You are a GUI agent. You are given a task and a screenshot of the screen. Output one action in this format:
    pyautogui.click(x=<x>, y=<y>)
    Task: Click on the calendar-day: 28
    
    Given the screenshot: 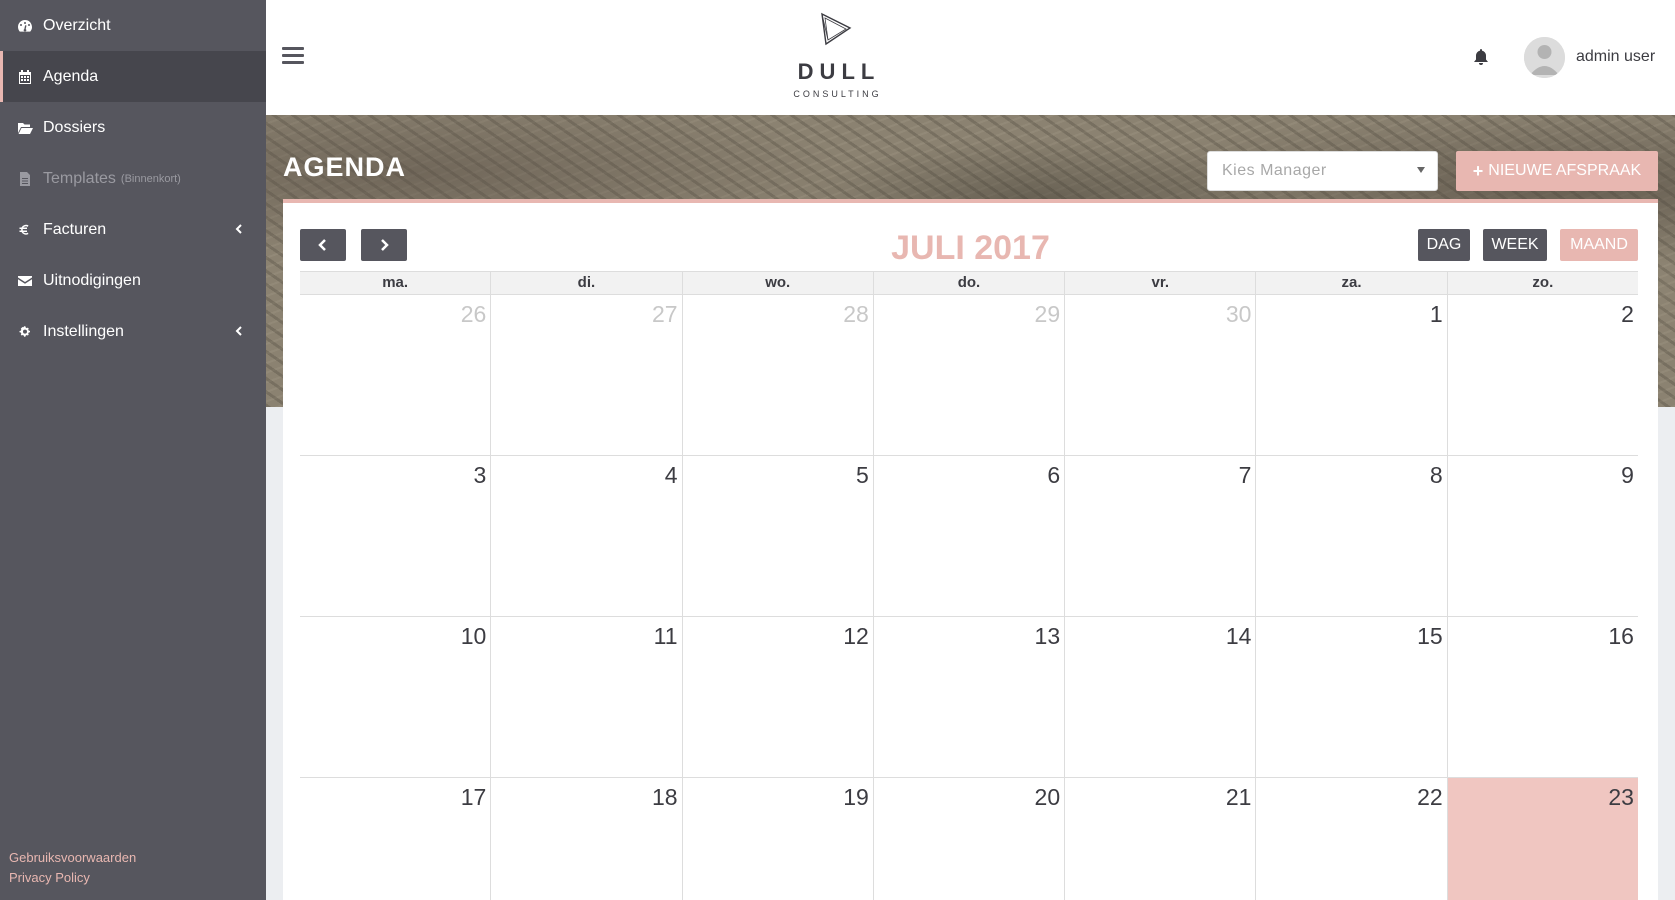 What is the action you would take?
    pyautogui.click(x=777, y=375)
    